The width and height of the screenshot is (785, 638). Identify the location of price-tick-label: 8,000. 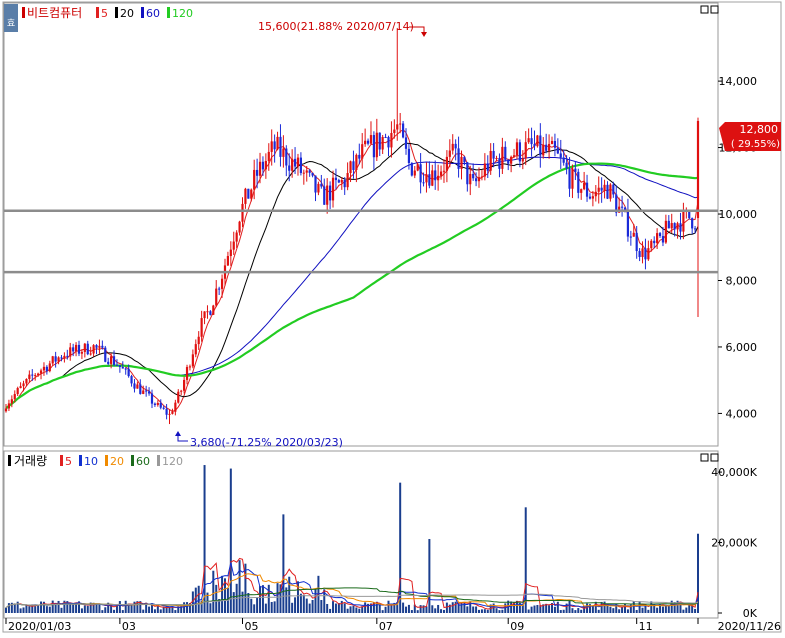
(742, 280).